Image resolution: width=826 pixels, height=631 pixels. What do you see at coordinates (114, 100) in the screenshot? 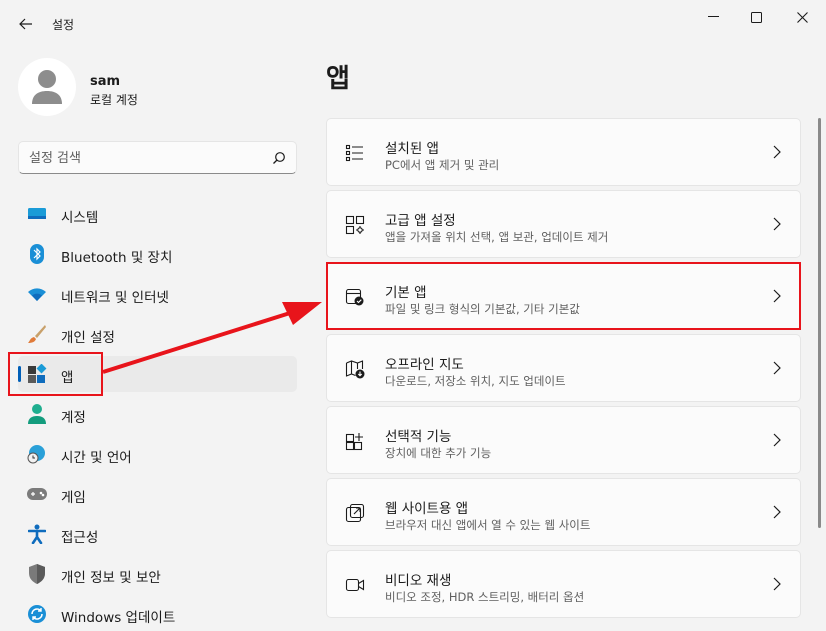
I see `account-type: 로컬 계정` at bounding box center [114, 100].